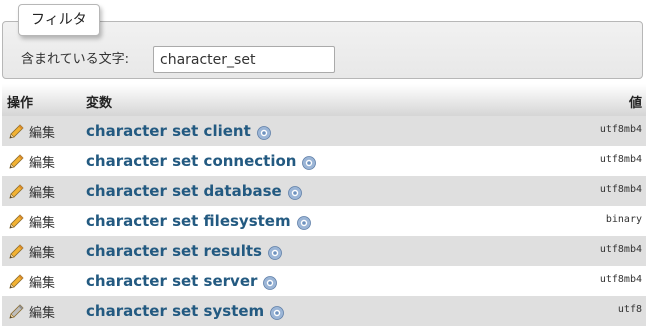 The height and width of the screenshot is (331, 649). Describe the element at coordinates (324, 281) in the screenshot. I see `table-row: 編集 character set server utf8mb4` at that location.